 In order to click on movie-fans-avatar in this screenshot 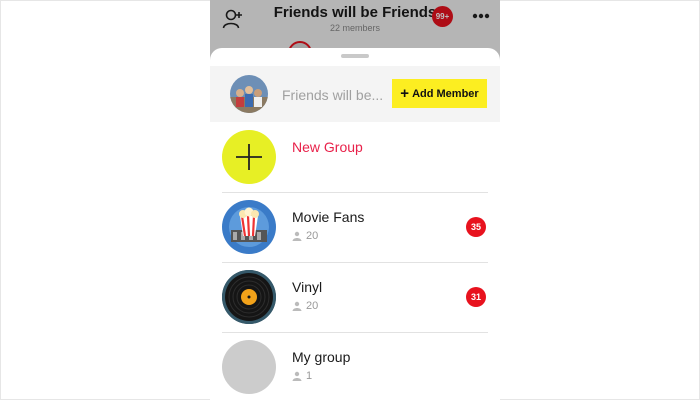, I will do `click(249, 227)`.